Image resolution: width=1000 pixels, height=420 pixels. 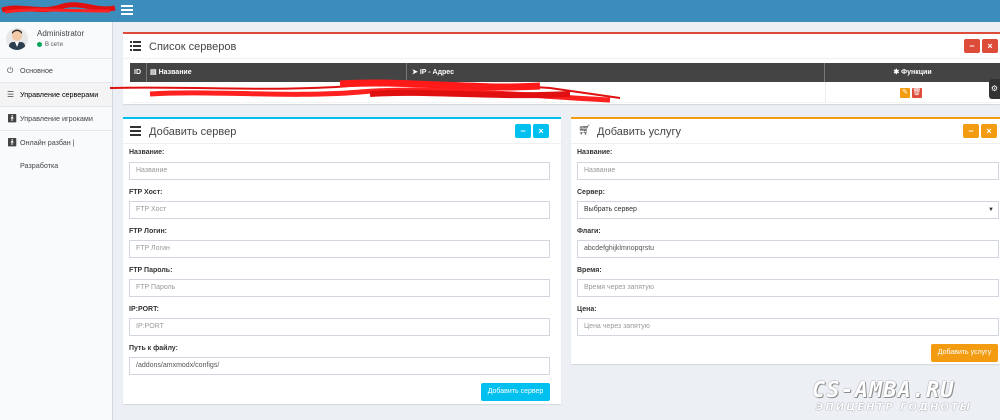 What do you see at coordinates (56, 70) in the screenshot?
I see `sidebar-item-main: ⏻ Основное` at bounding box center [56, 70].